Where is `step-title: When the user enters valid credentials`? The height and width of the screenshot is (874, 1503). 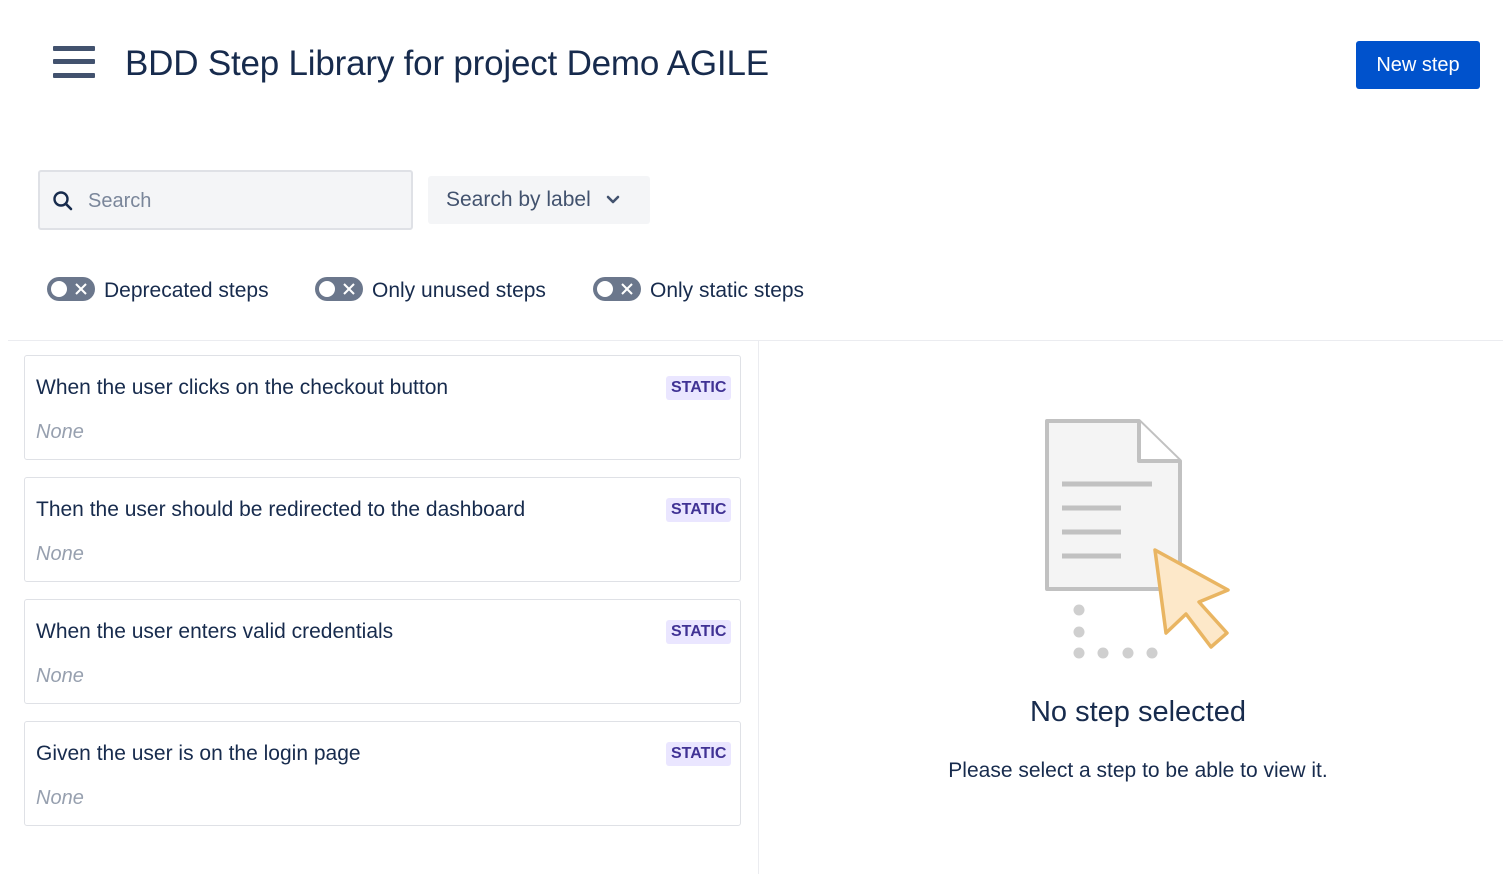 step-title: When the user enters valid credentials is located at coordinates (215, 631).